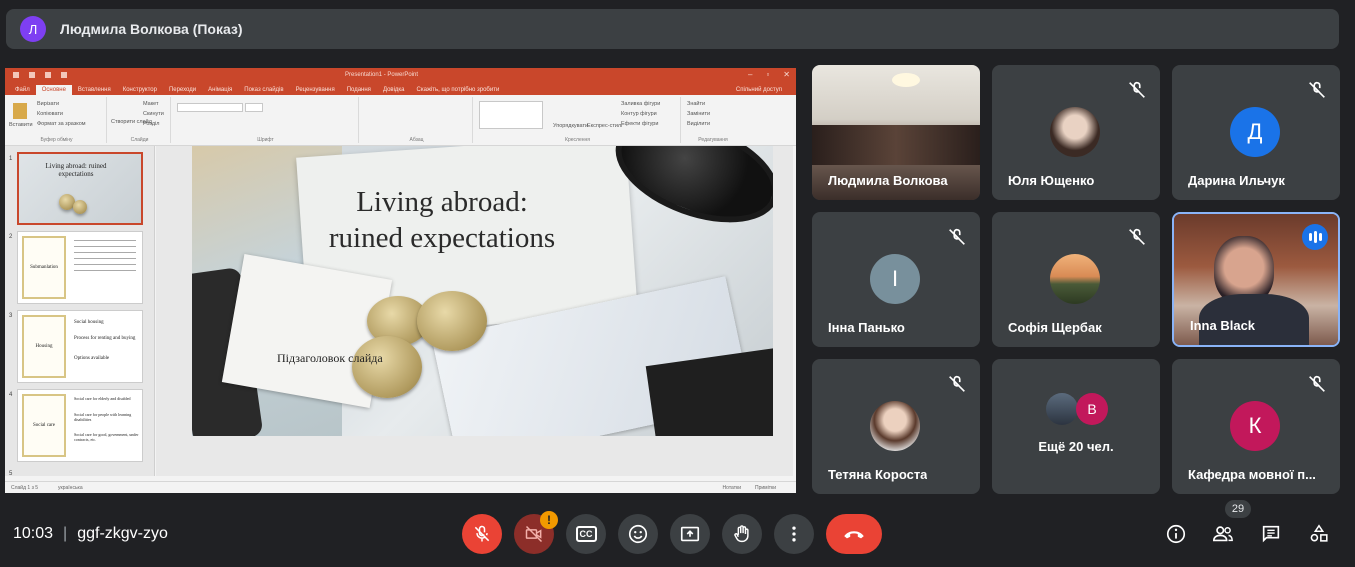  Describe the element at coordinates (1256, 132) in the screenshot. I see `participant-tile: Д Дарина Ильчук` at that location.